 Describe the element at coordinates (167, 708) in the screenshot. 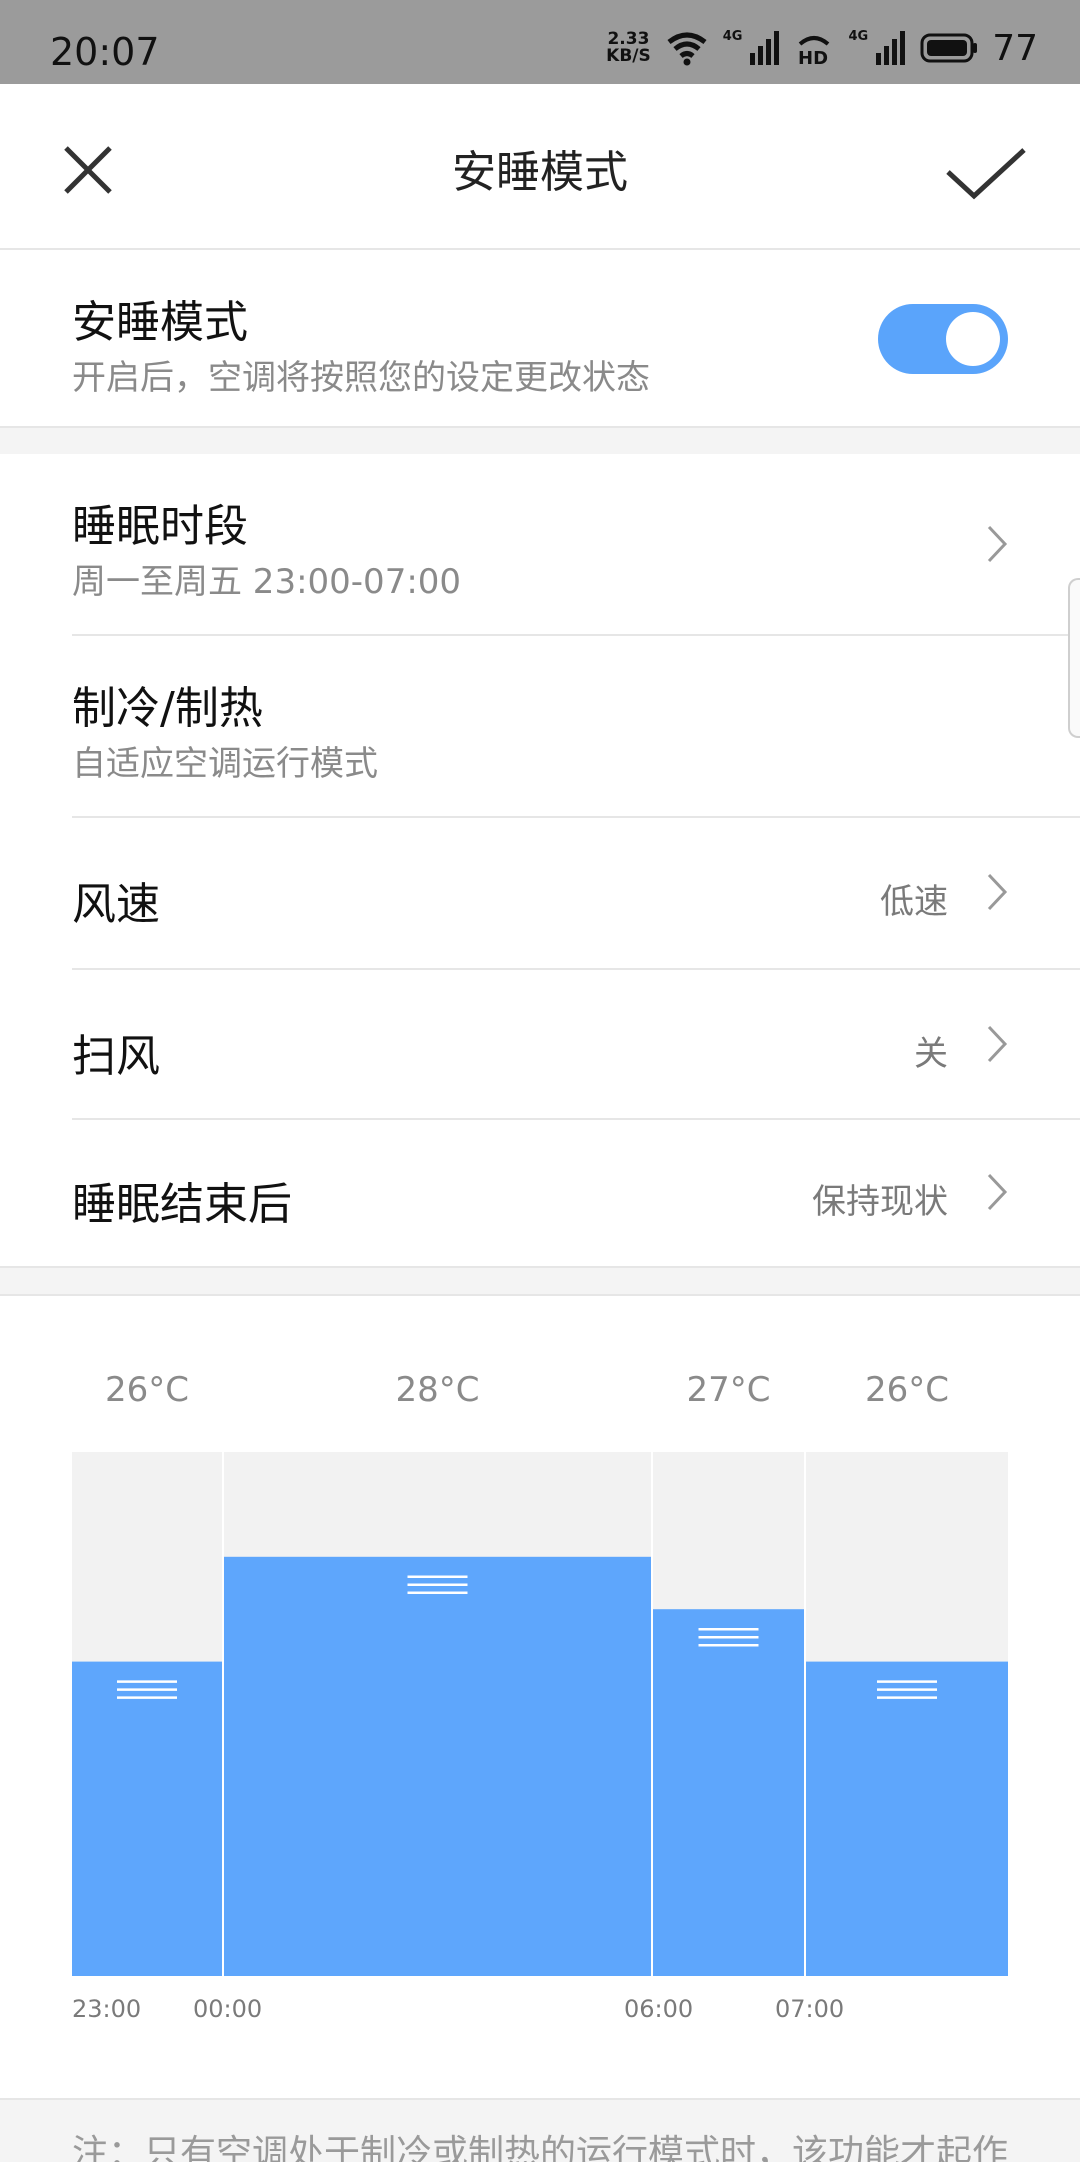

I see `cool-heat-label: 制冷/制热` at that location.